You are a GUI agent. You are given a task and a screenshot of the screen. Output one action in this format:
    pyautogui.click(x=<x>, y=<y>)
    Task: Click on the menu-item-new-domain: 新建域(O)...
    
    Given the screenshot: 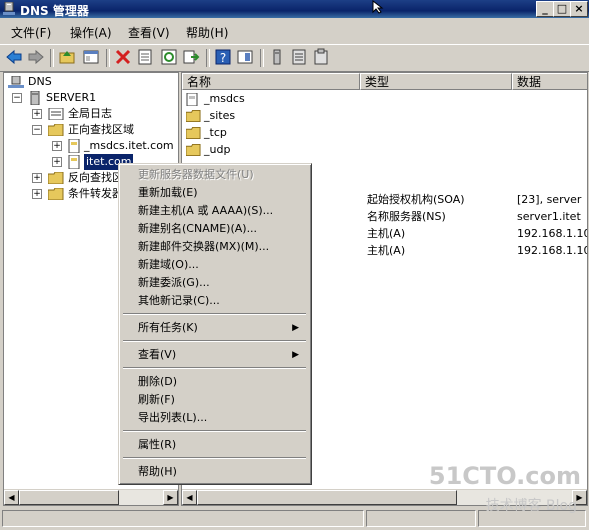 What is the action you would take?
    pyautogui.click(x=214, y=265)
    